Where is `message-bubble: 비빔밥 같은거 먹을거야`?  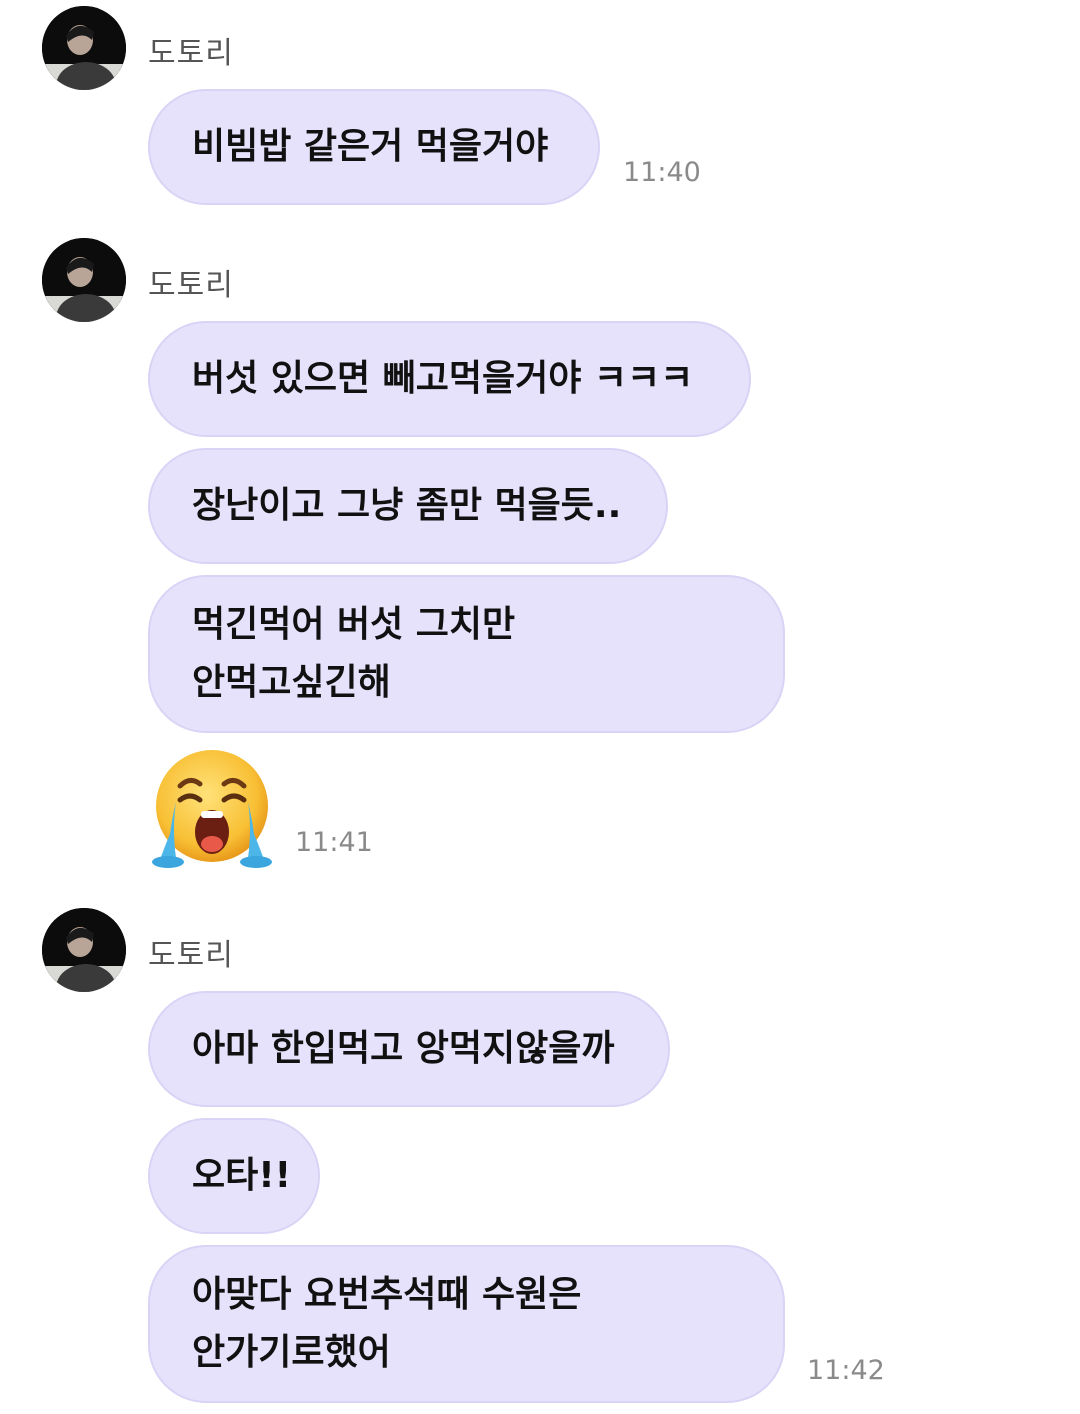
message-bubble: 비빔밥 같은거 먹을거야 is located at coordinates (374, 147).